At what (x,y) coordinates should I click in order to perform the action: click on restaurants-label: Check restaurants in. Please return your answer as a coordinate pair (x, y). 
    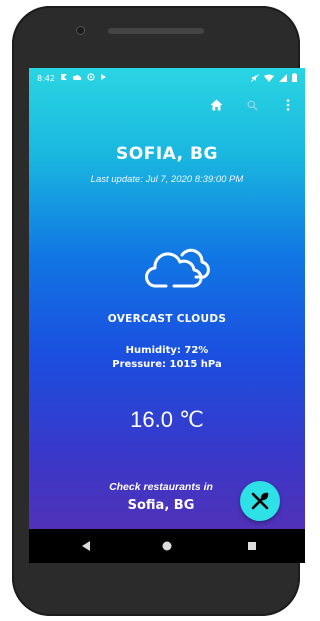
    Looking at the image, I should click on (161, 487).